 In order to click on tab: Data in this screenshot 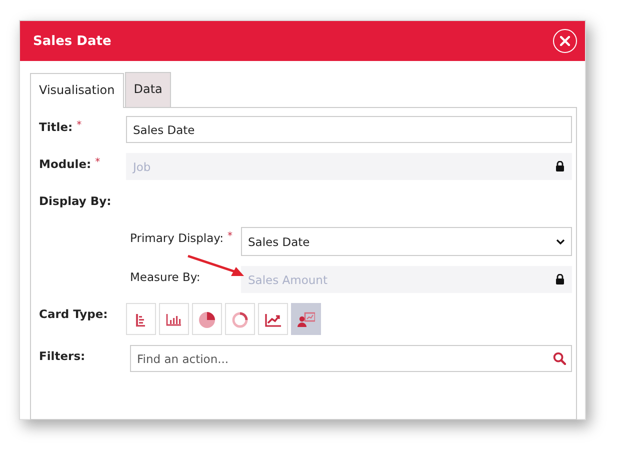, I will do `click(148, 89)`.